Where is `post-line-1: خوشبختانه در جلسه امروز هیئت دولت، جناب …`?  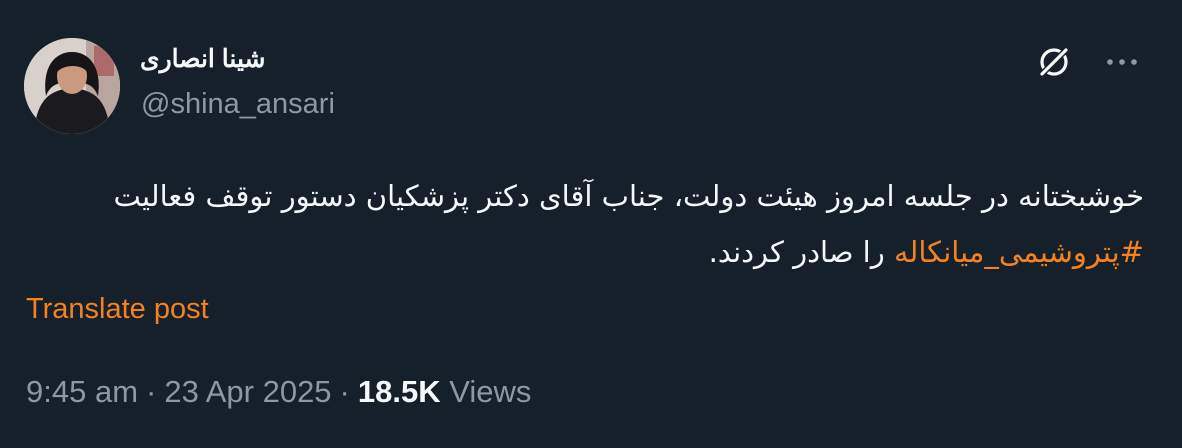 post-line-1: خوشبختانه در جلسه امروز هیئت دولت، جناب … is located at coordinates (628, 196).